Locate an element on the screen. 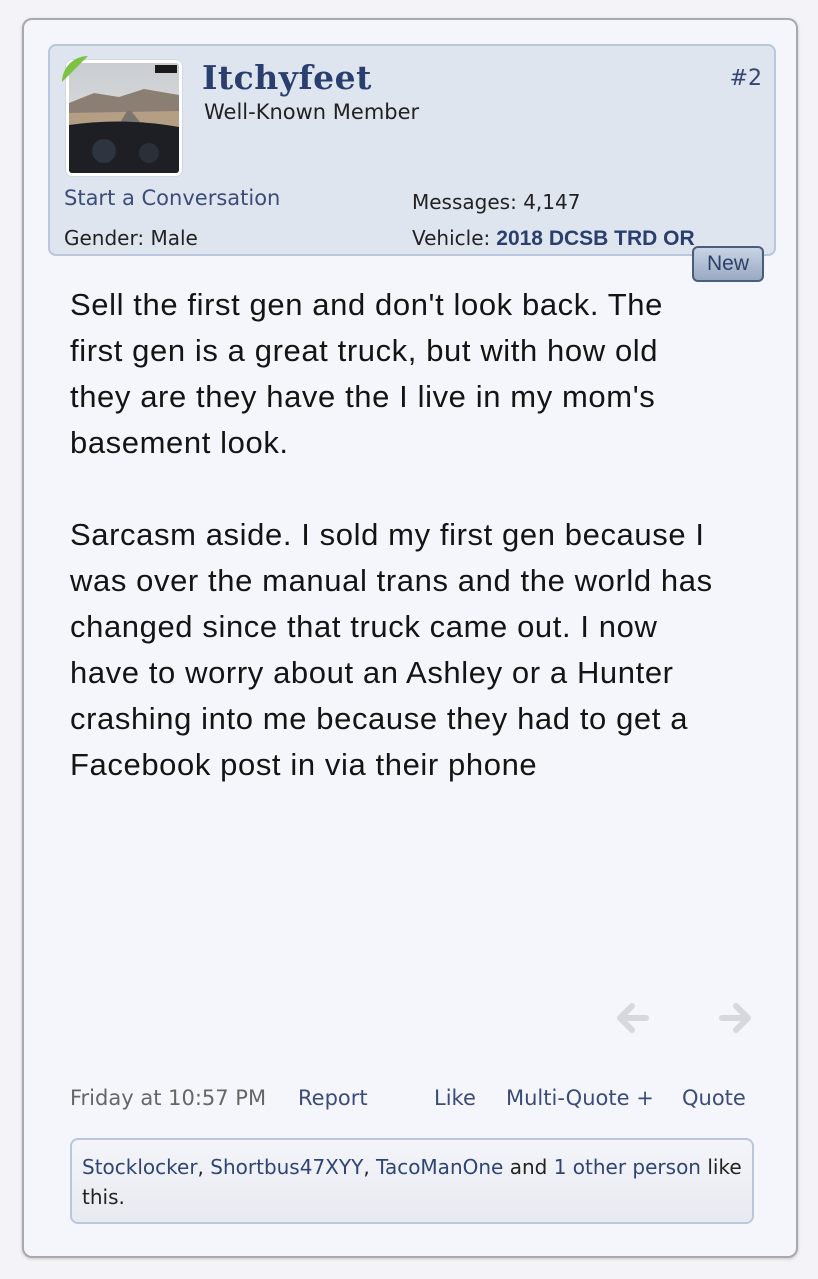 The height and width of the screenshot is (1279, 818). gender-value: Male is located at coordinates (174, 238).